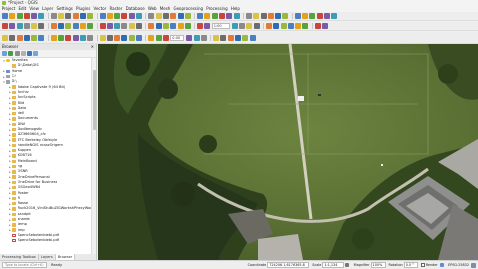 The width and height of the screenshot is (478, 269). What do you see at coordinates (422, 265) in the screenshot?
I see `render-checkbox` at bounding box center [422, 265].